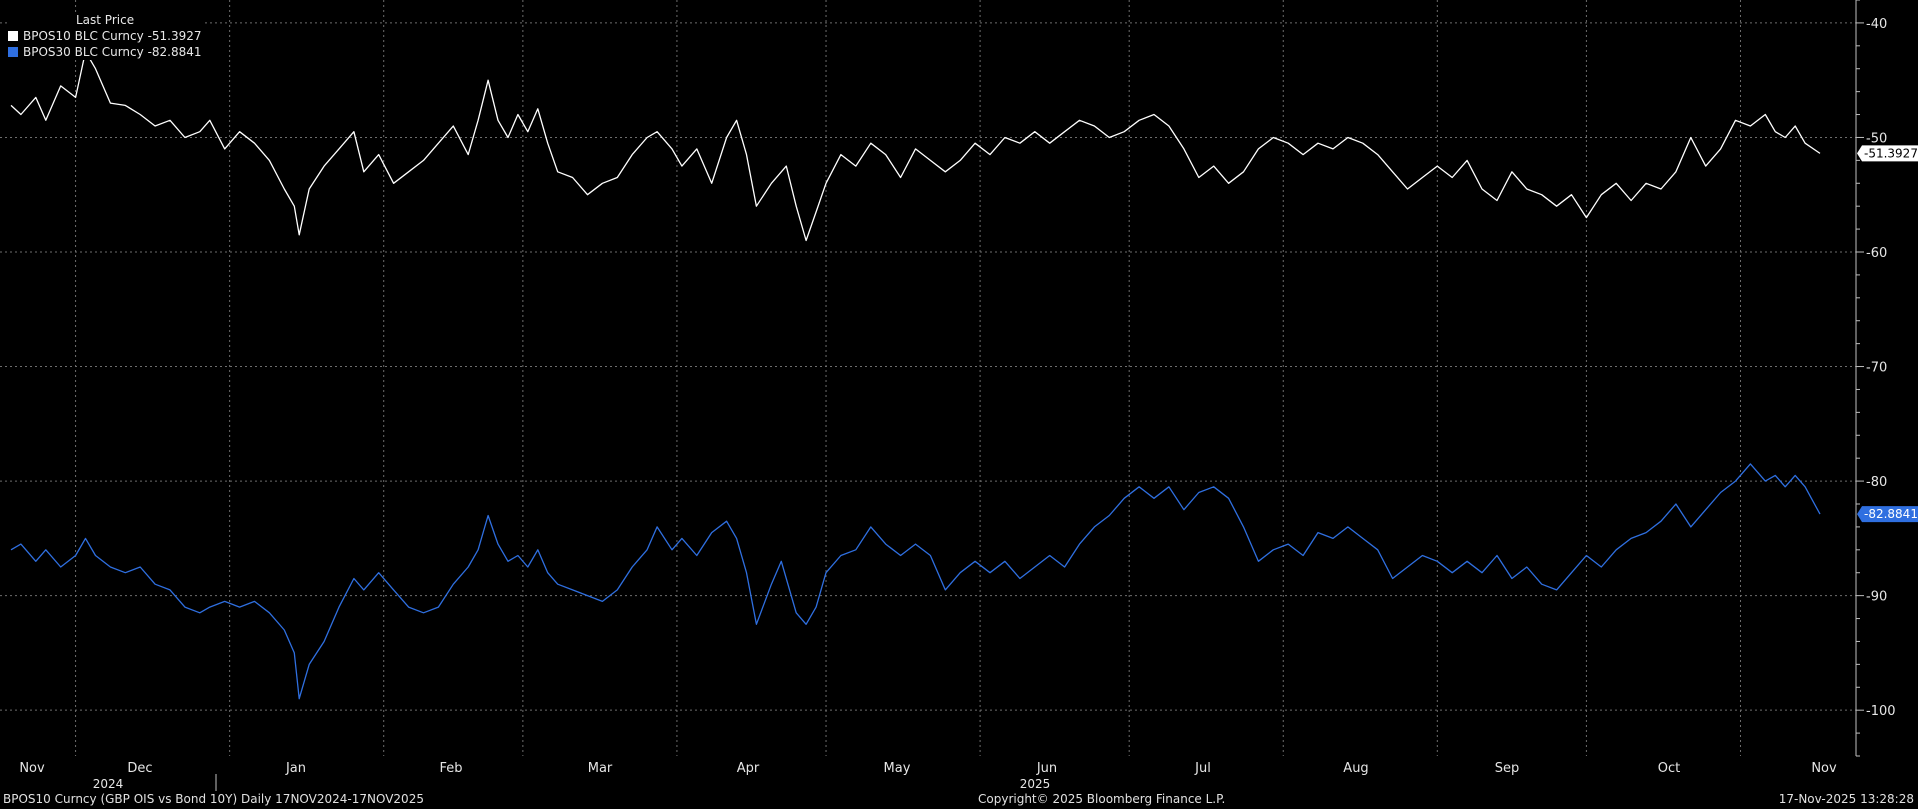 The width and height of the screenshot is (1918, 809). What do you see at coordinates (13, 52) in the screenshot?
I see `legend-swatch-bpos30` at bounding box center [13, 52].